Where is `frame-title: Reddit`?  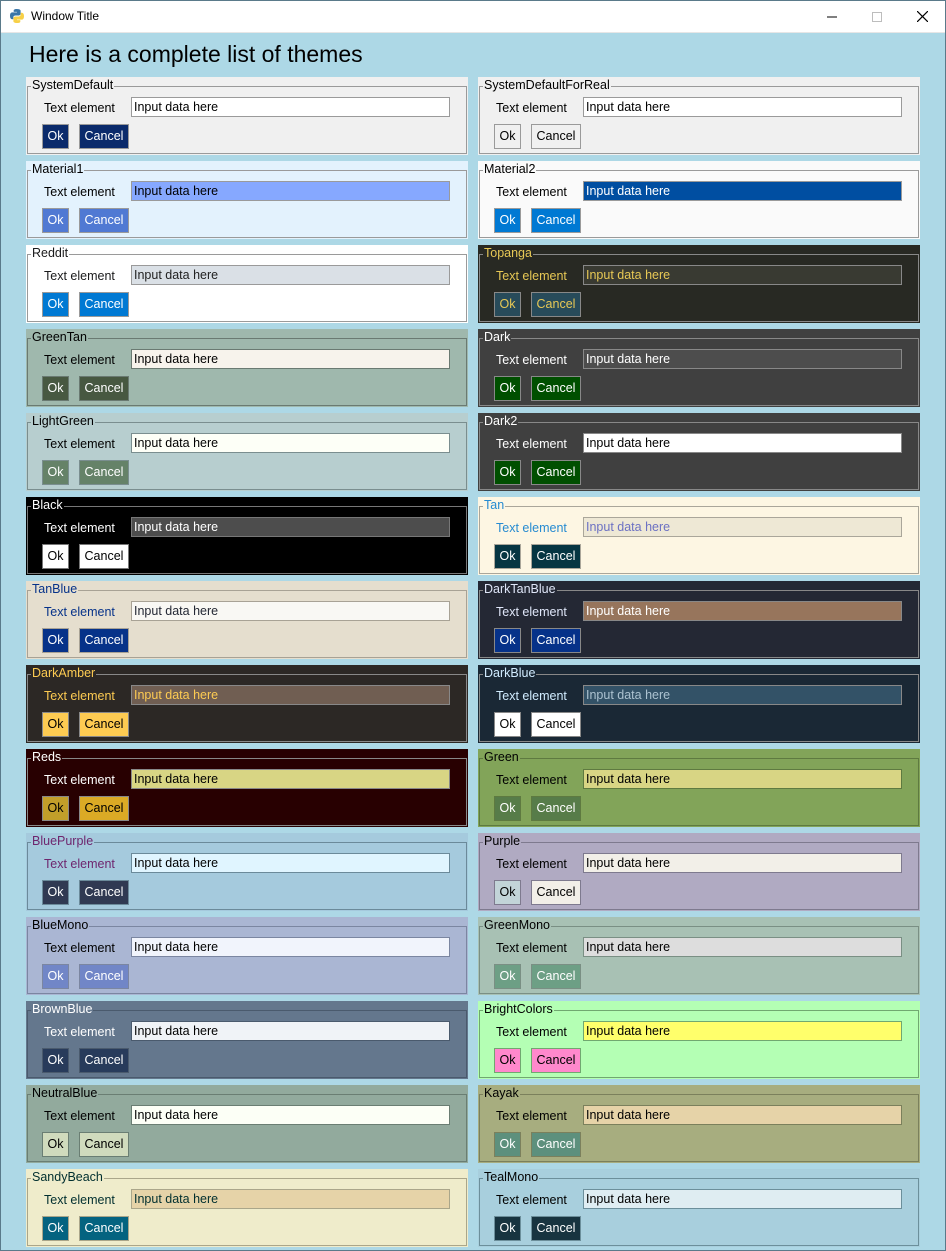
frame-title: Reddit is located at coordinates (50, 253).